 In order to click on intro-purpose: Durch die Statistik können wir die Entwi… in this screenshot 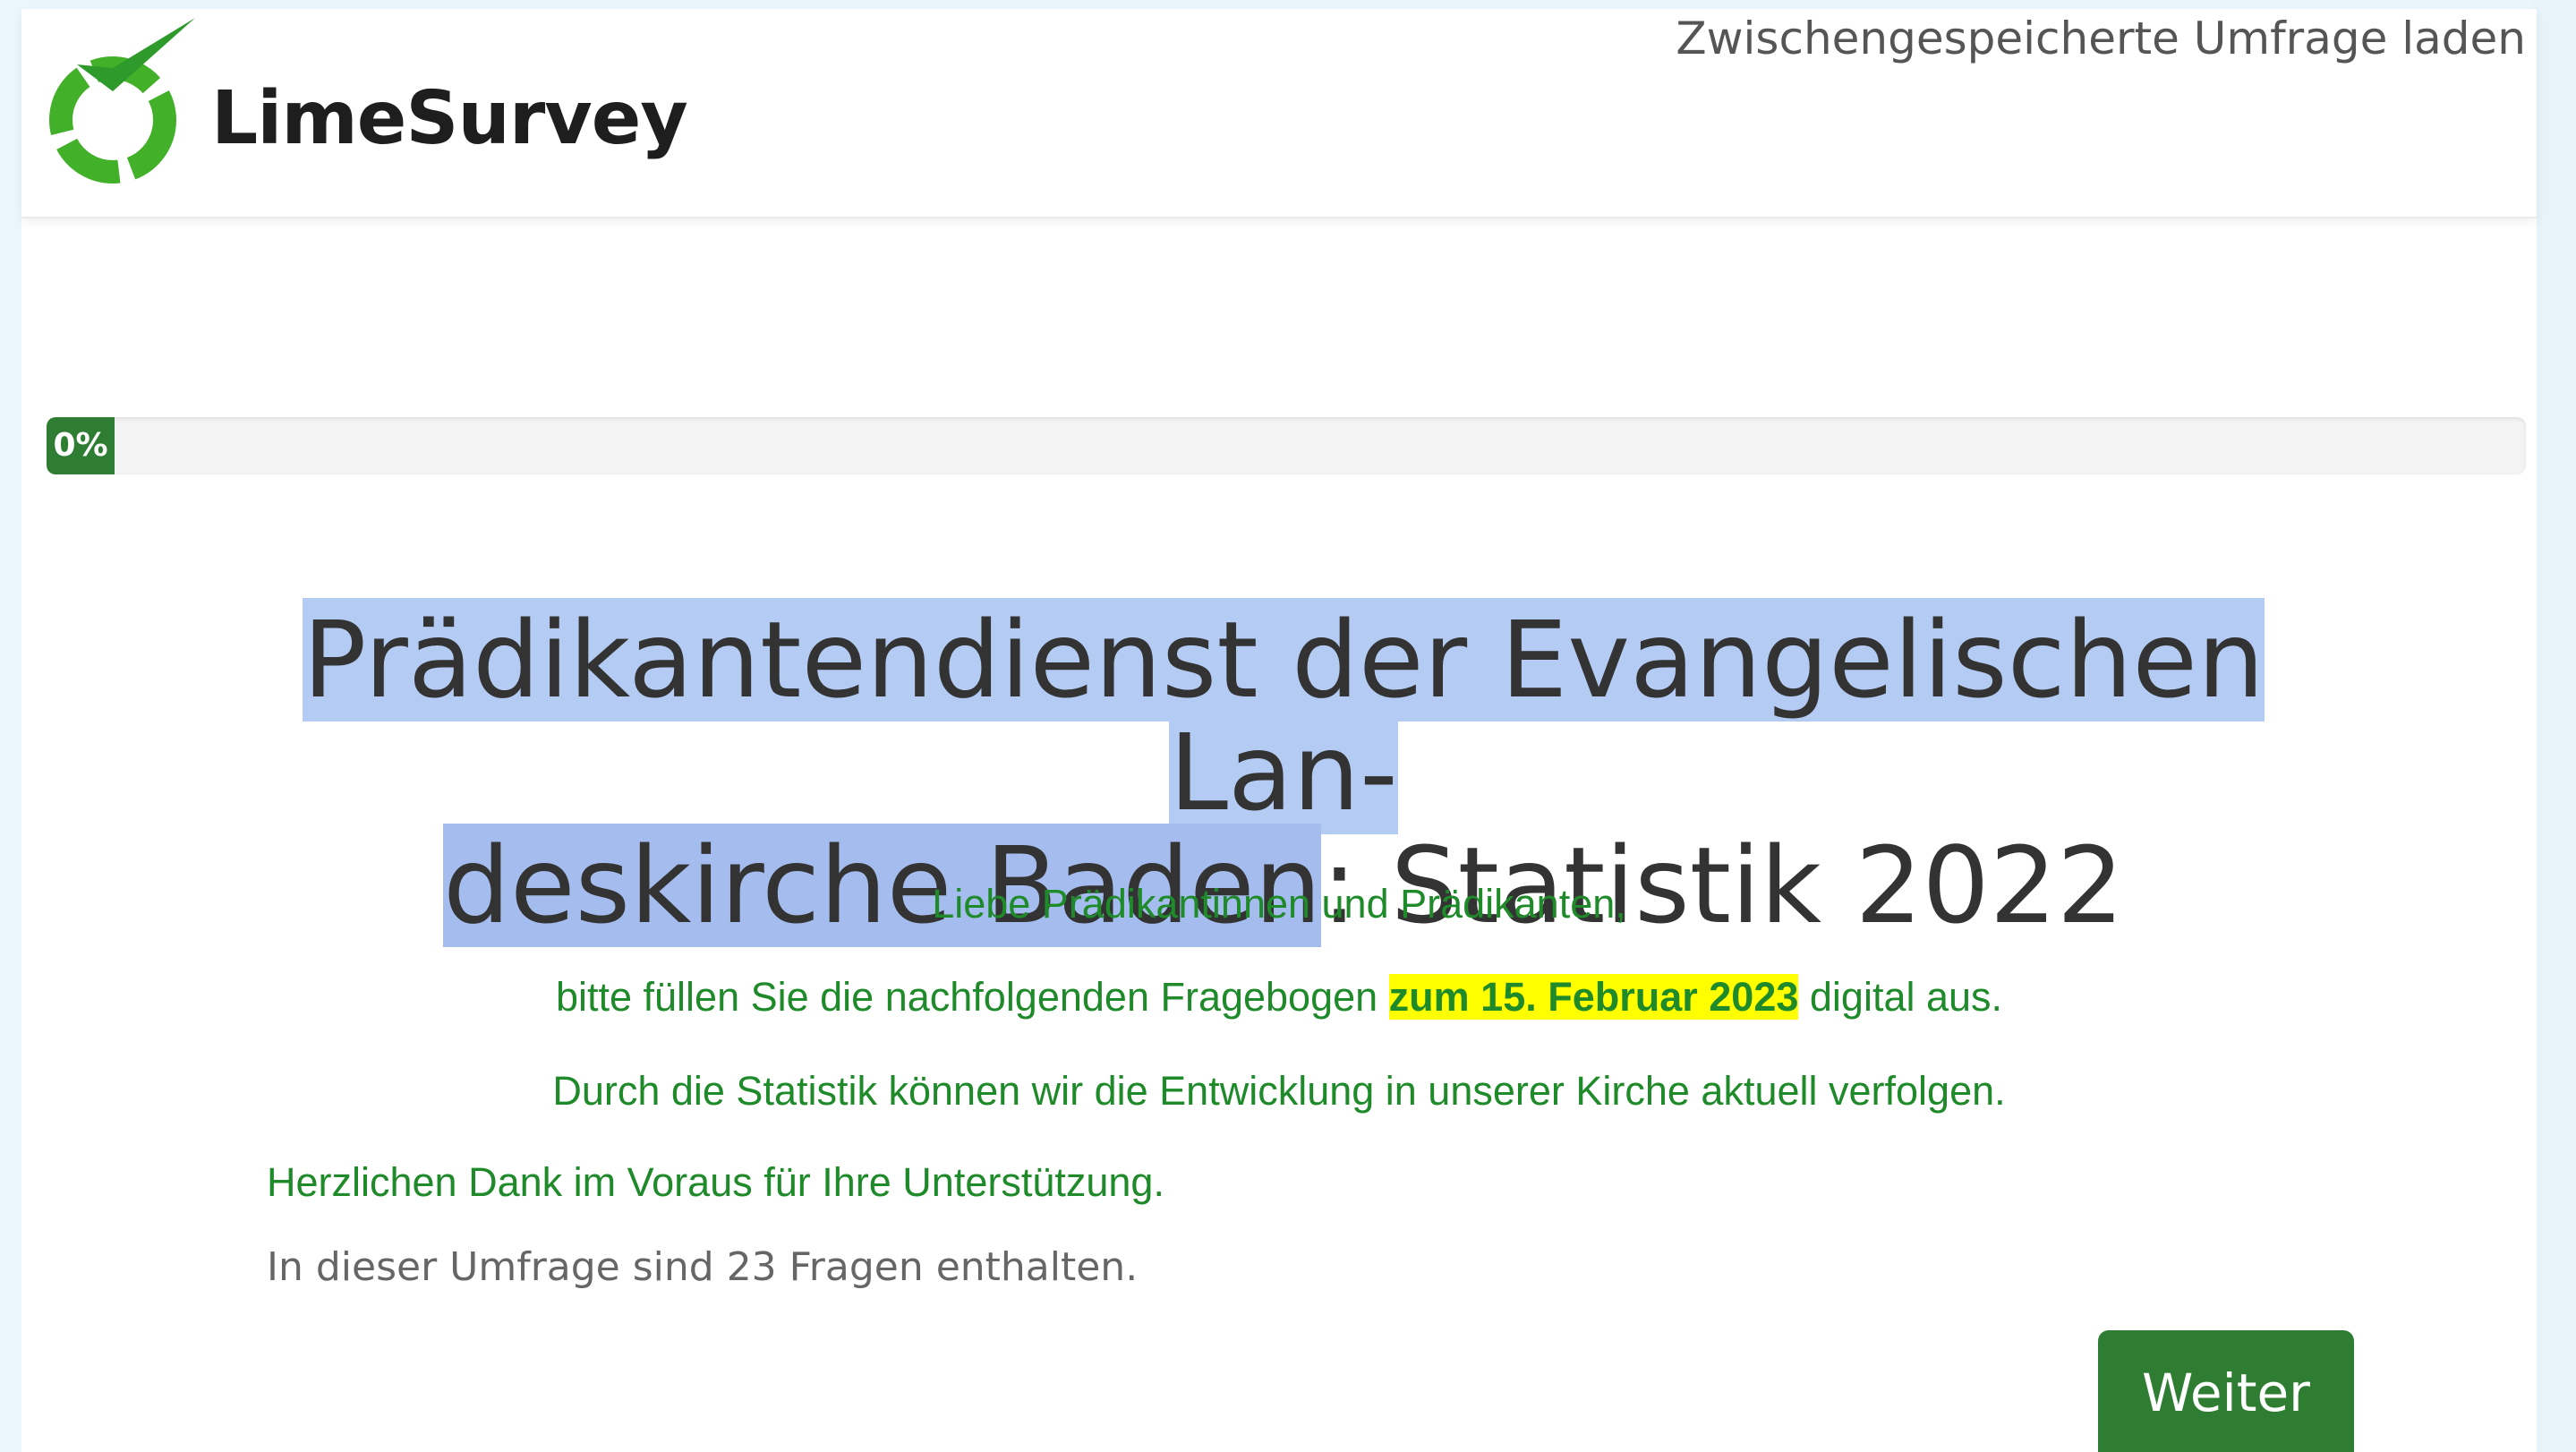, I will do `click(1279, 1091)`.